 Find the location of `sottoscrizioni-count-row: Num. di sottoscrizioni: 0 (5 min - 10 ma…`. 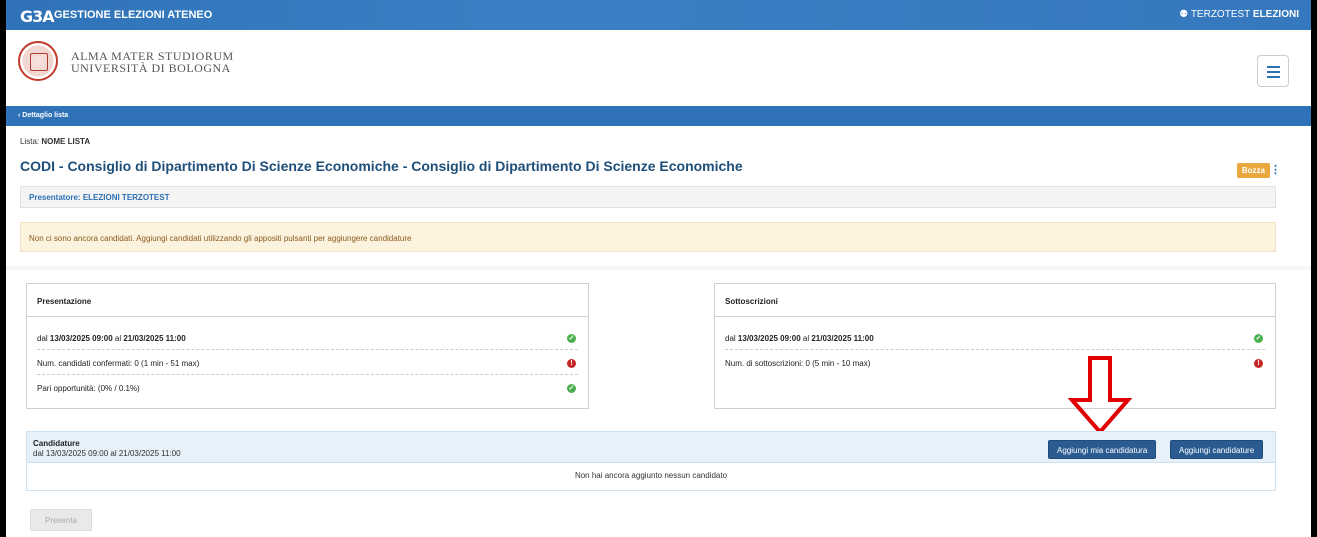

sottoscrizioni-count-row: Num. di sottoscrizioni: 0 (5 min - 10 ma… is located at coordinates (995, 362).